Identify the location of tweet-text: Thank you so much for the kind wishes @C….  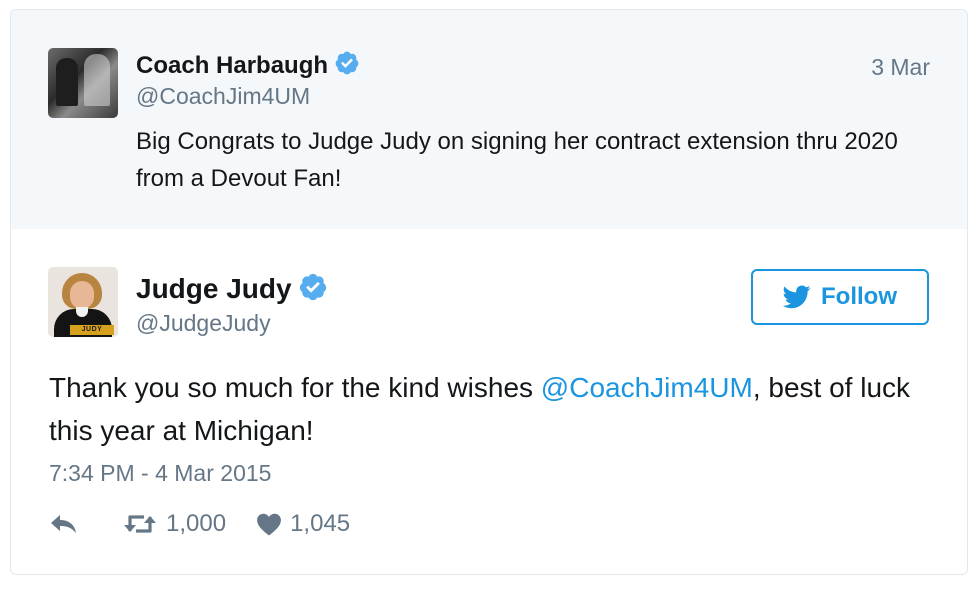
(489, 409).